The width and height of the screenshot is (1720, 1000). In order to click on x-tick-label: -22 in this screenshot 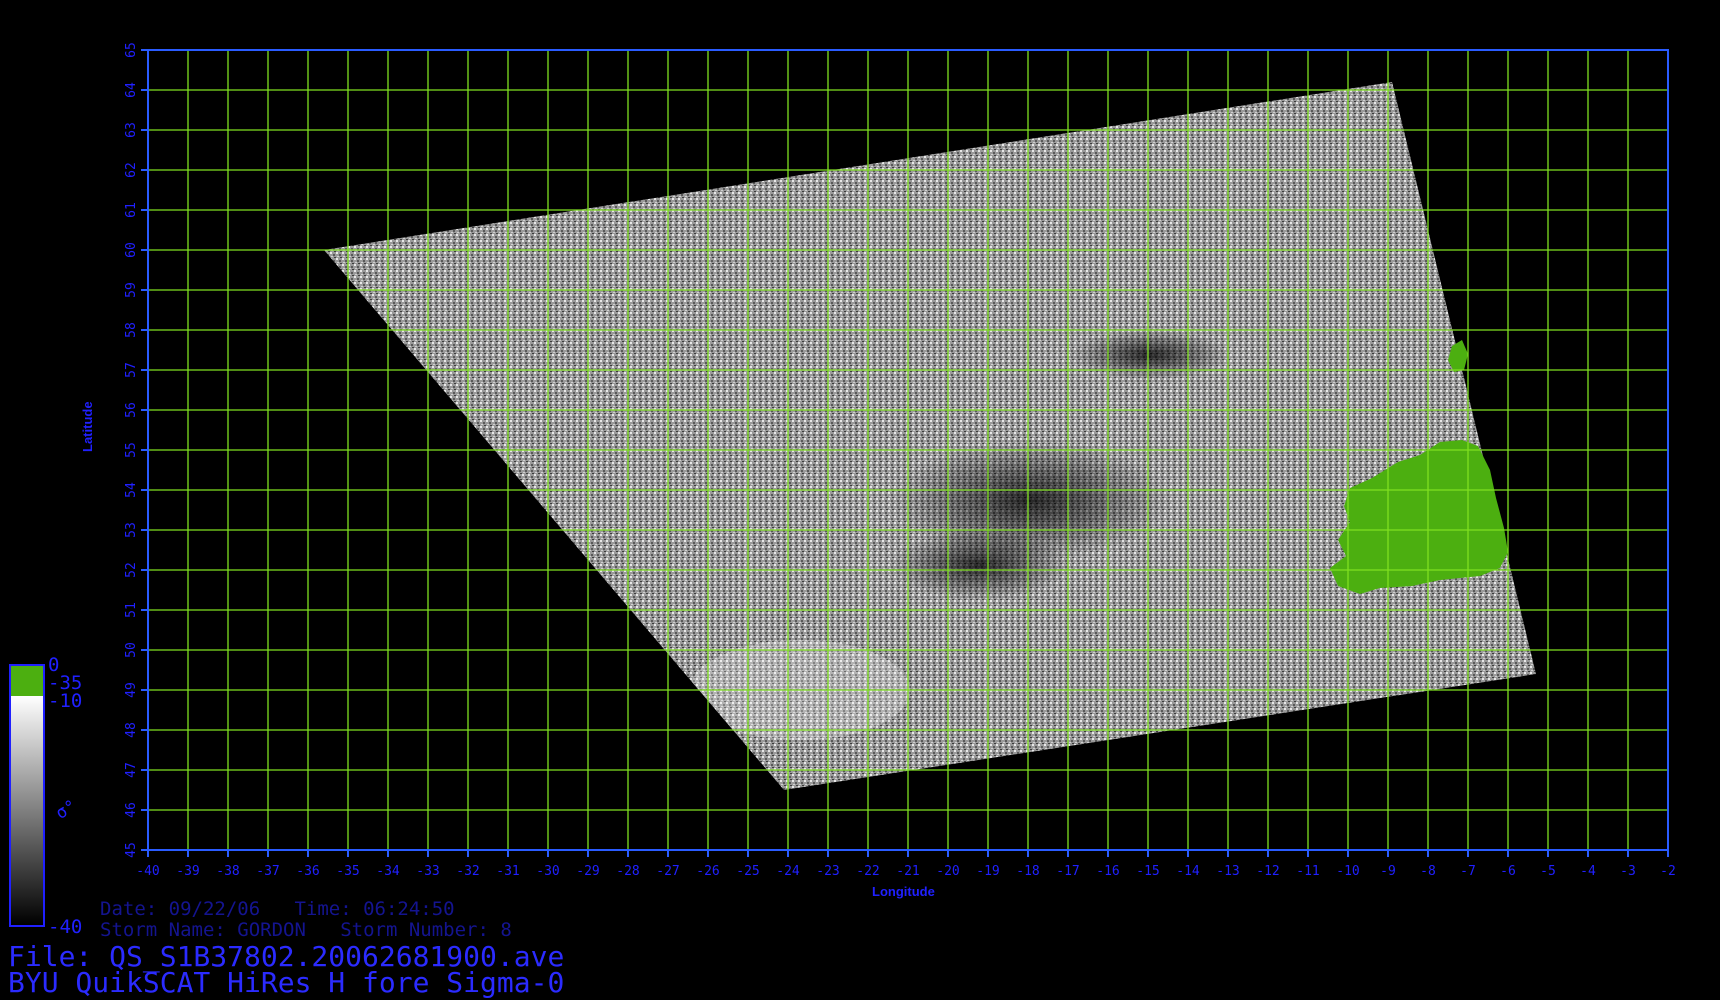, I will do `click(867, 871)`.